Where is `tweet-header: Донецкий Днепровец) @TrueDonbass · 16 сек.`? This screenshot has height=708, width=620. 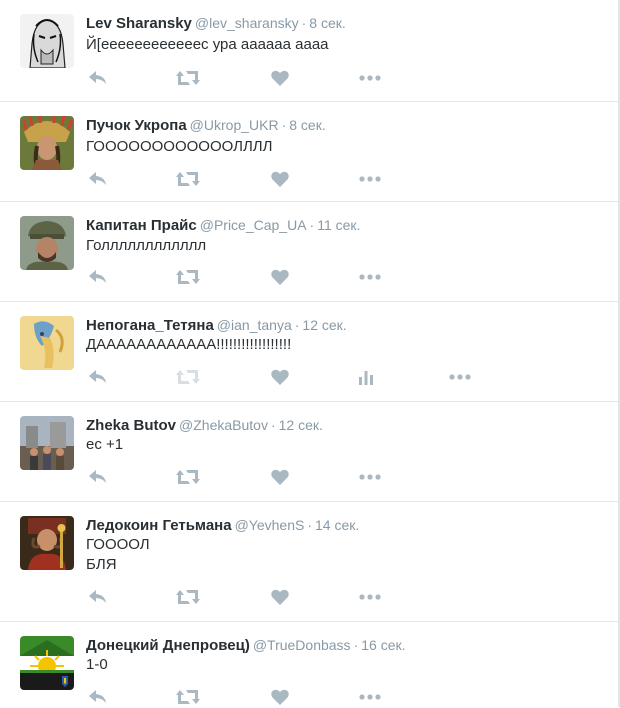
tweet-header: Донецкий Днепровец) @TrueDonbass · 16 сек. is located at coordinates (246, 645).